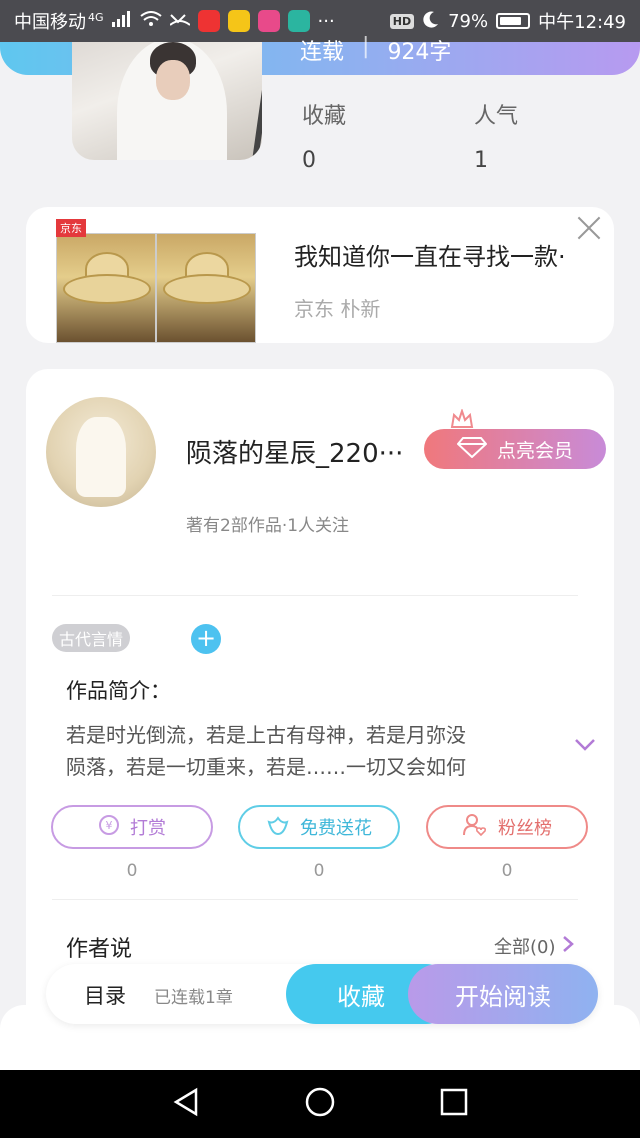  I want to click on flower-count: 0, so click(319, 871).